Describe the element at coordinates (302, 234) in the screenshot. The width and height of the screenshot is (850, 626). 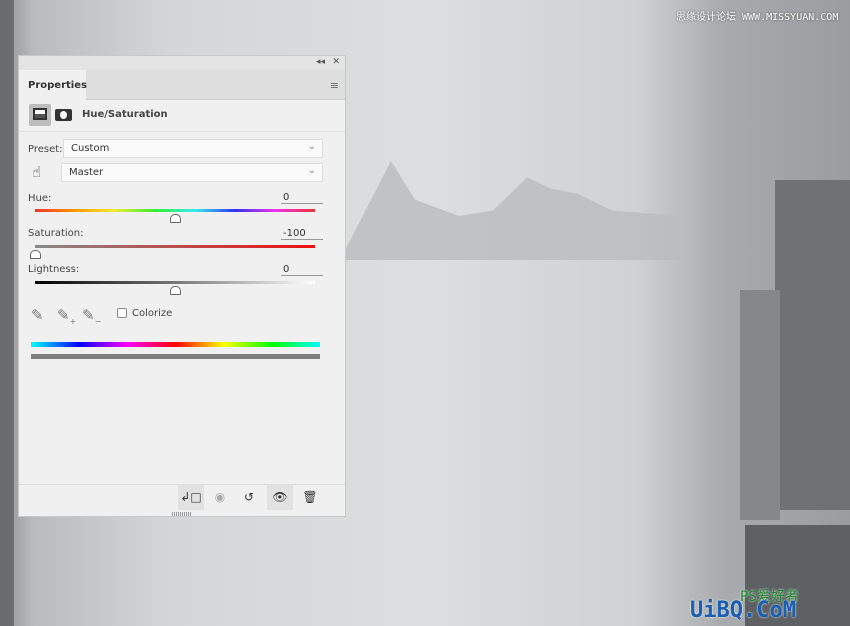
I see `saturation-input: -100` at that location.